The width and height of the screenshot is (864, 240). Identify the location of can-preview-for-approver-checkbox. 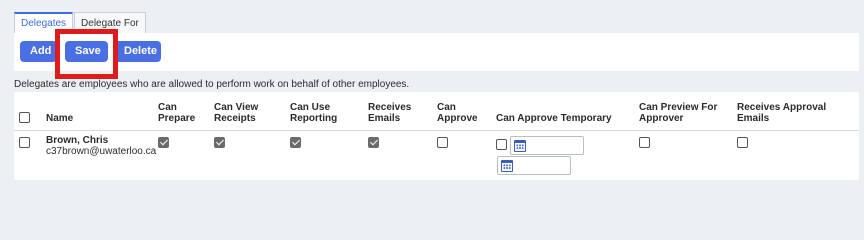
(644, 142).